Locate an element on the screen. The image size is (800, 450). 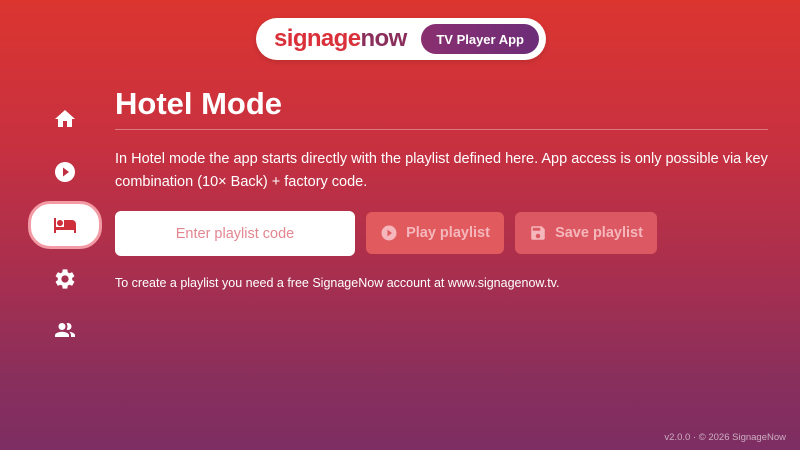
sidebar-item-hotel is located at coordinates (65, 225).